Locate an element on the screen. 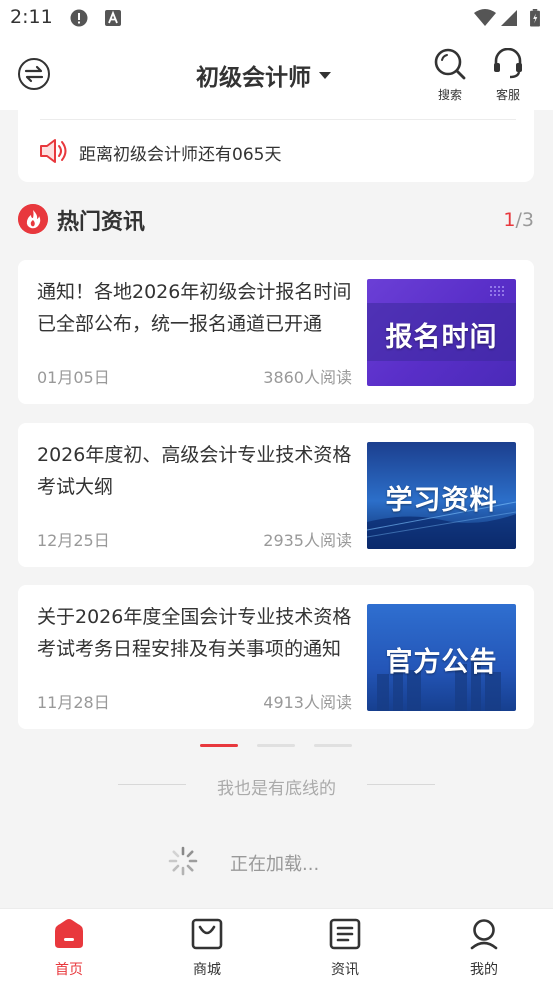  status-time: 2:11 is located at coordinates (31, 17).